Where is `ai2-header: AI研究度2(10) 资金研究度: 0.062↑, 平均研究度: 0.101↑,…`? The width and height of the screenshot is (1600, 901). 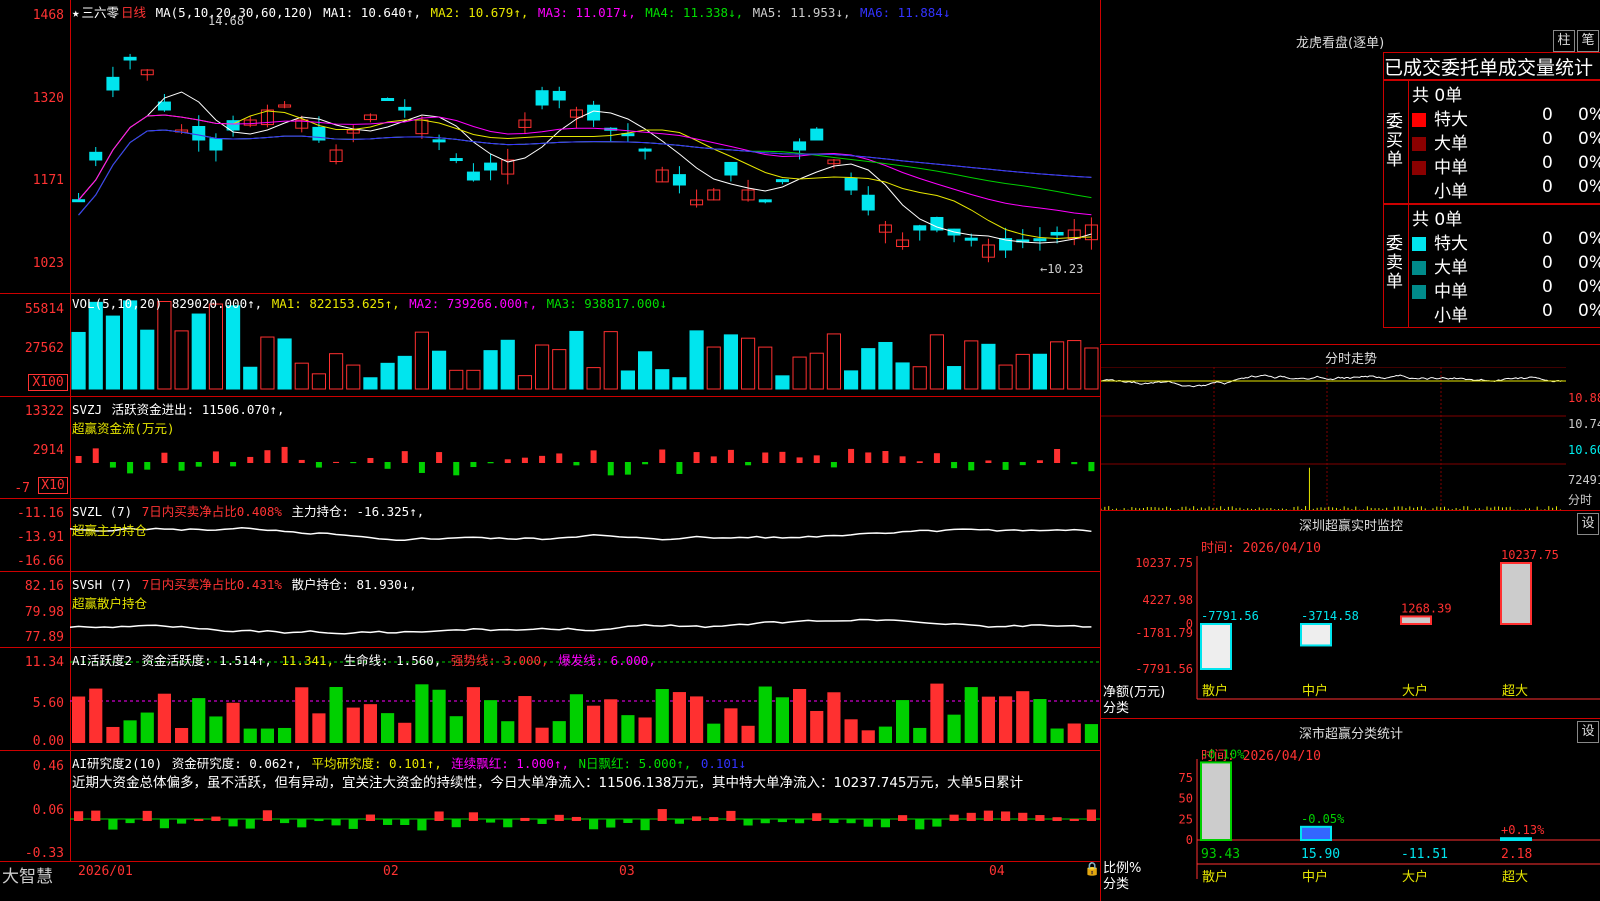 ai2-header: AI研究度2(10) 资金研究度: 0.062↑, 平均研究度: 0.101↑,… is located at coordinates (410, 762).